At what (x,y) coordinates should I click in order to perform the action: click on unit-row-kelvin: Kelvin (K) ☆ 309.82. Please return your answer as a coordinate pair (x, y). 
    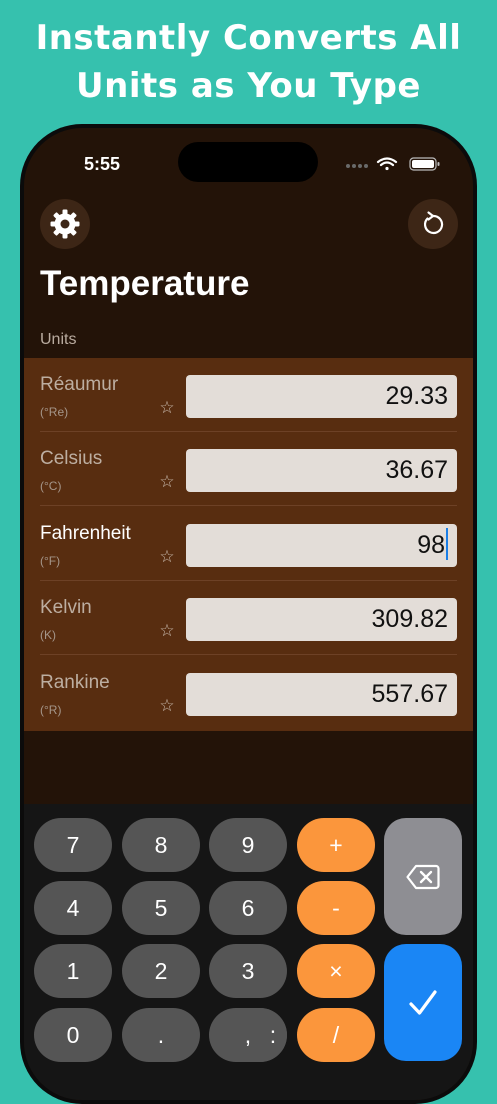
    Looking at the image, I should click on (248, 618).